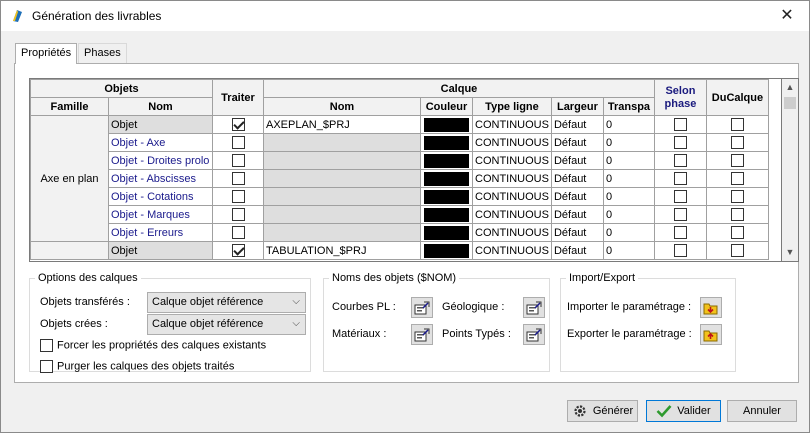 This screenshot has height=433, width=810. Describe the element at coordinates (422, 307) in the screenshot. I see `courbes-pl-button` at that location.